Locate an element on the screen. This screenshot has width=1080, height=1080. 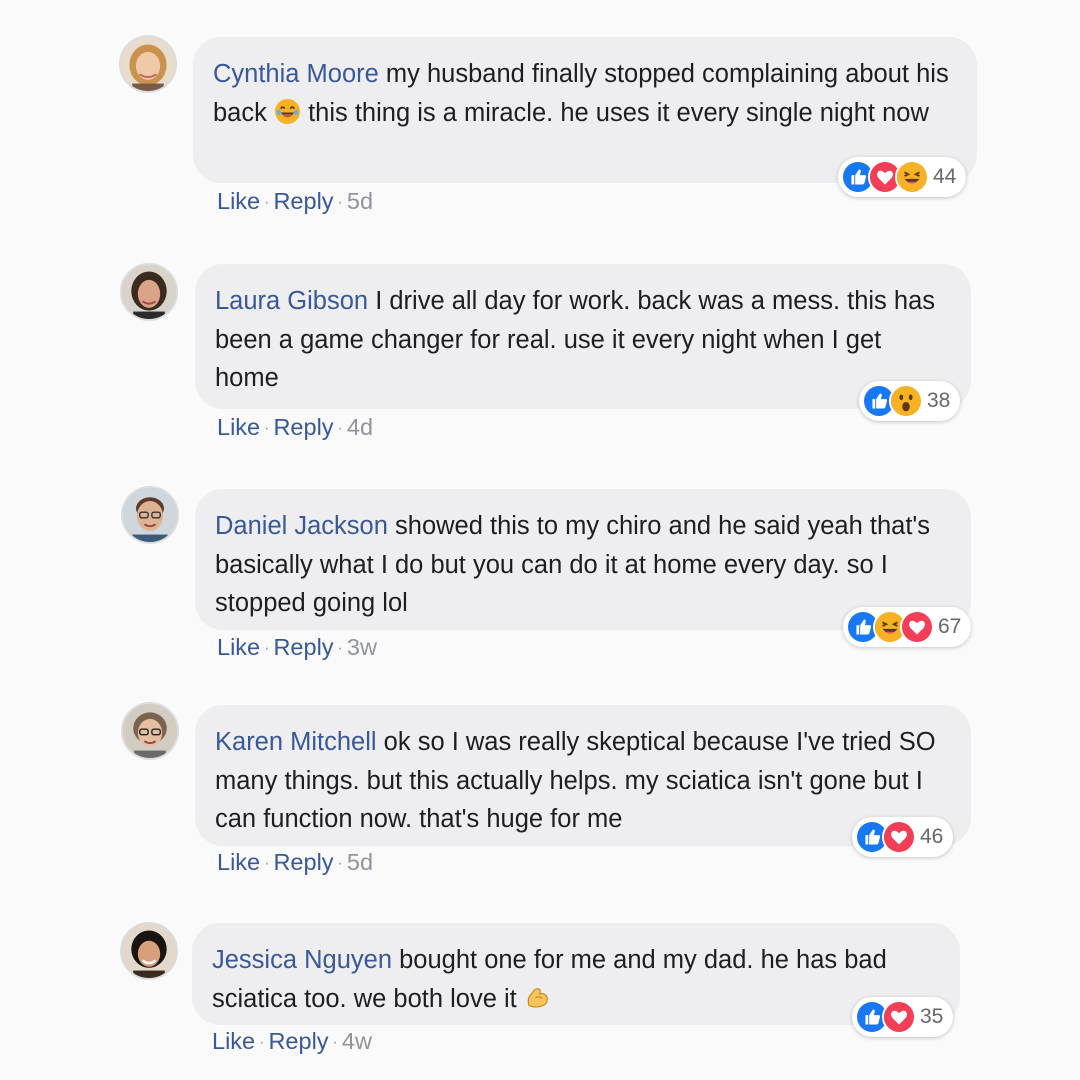
comment-actions: Like · Reply · 4d is located at coordinates (295, 427).